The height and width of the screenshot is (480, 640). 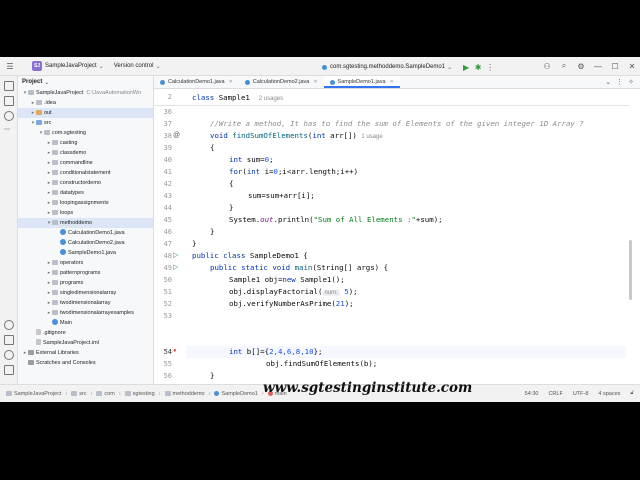 What do you see at coordinates (79, 394) in the screenshot?
I see `breadcrumb-item: src` at bounding box center [79, 394].